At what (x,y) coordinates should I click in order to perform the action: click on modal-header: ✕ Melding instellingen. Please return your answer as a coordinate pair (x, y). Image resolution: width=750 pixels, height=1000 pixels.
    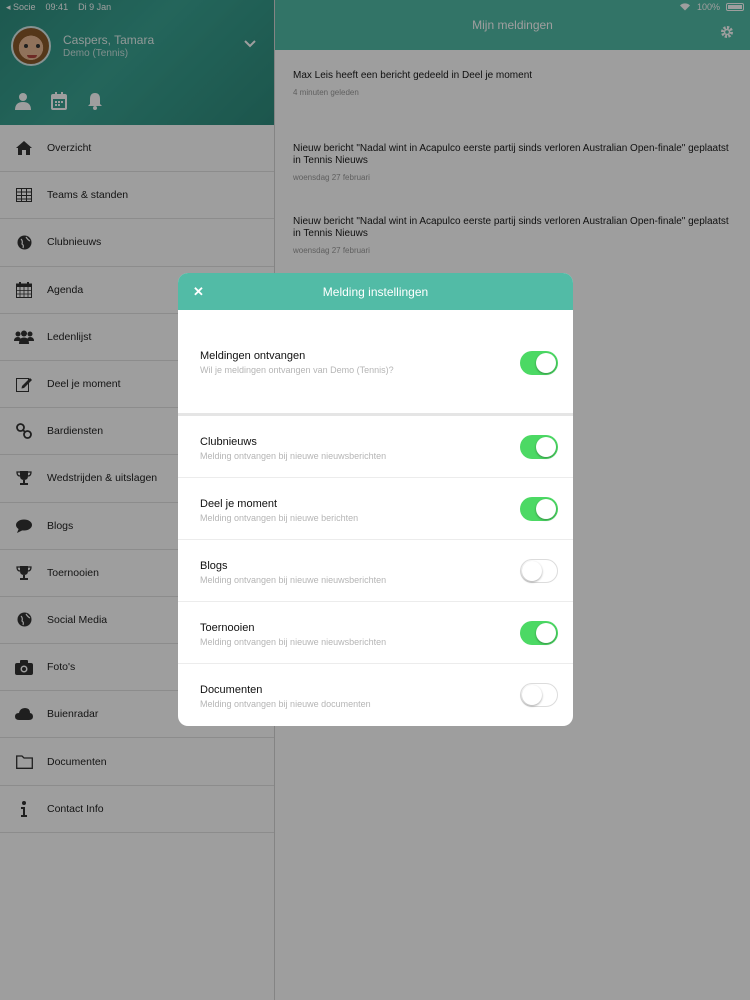
    Looking at the image, I should click on (375, 291).